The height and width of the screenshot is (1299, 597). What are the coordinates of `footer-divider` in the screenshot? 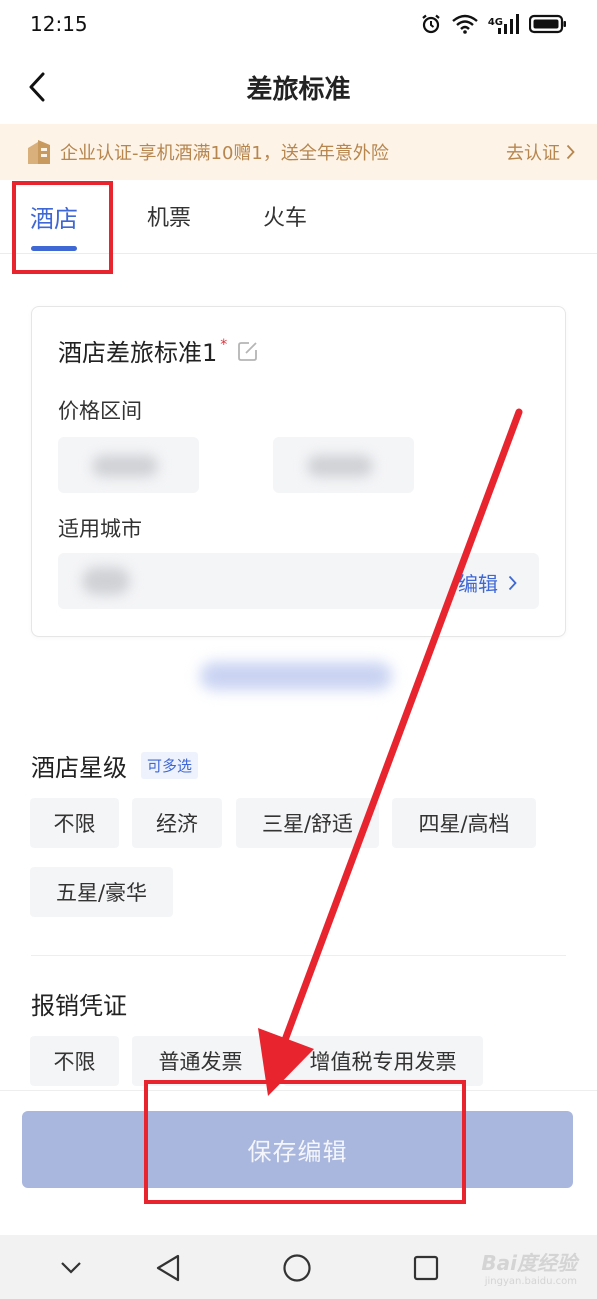 It's located at (298, 1090).